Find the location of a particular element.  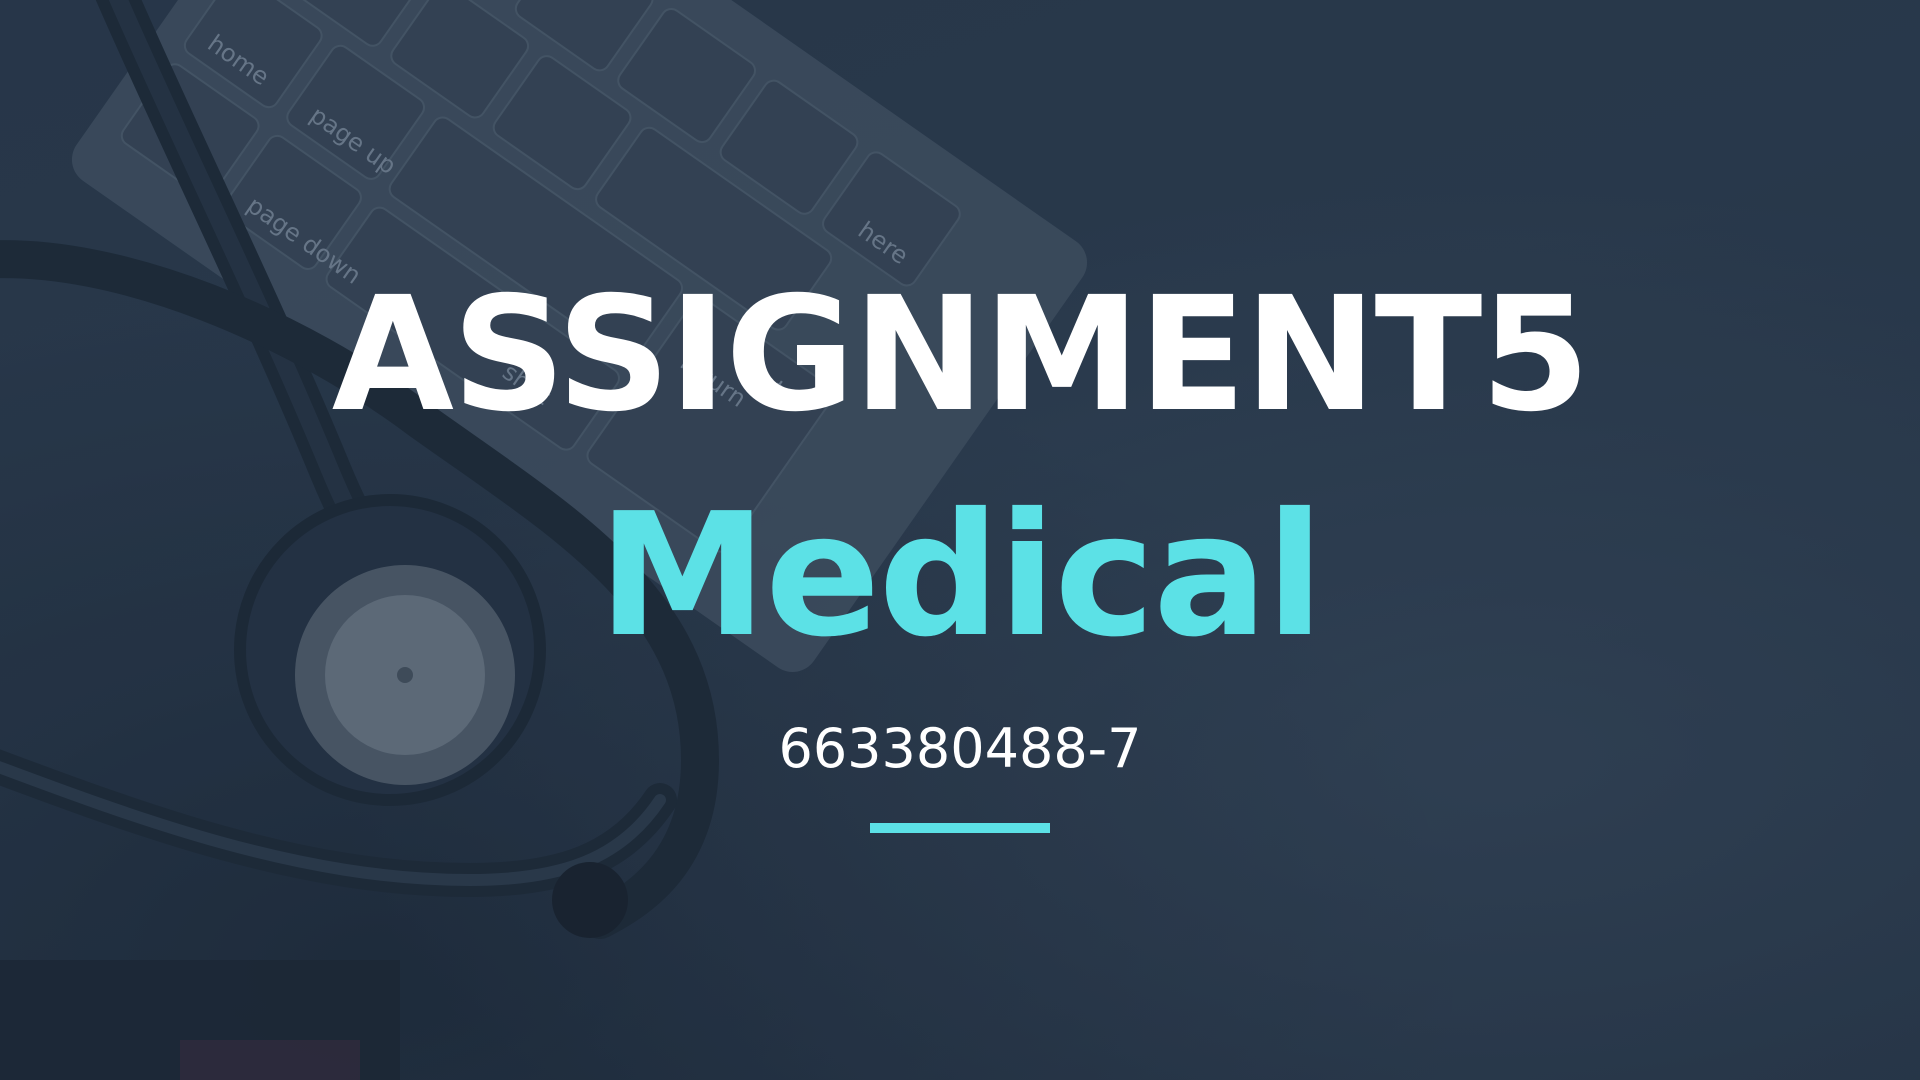

student-id-text: 663380488-7 is located at coordinates (960, 748).